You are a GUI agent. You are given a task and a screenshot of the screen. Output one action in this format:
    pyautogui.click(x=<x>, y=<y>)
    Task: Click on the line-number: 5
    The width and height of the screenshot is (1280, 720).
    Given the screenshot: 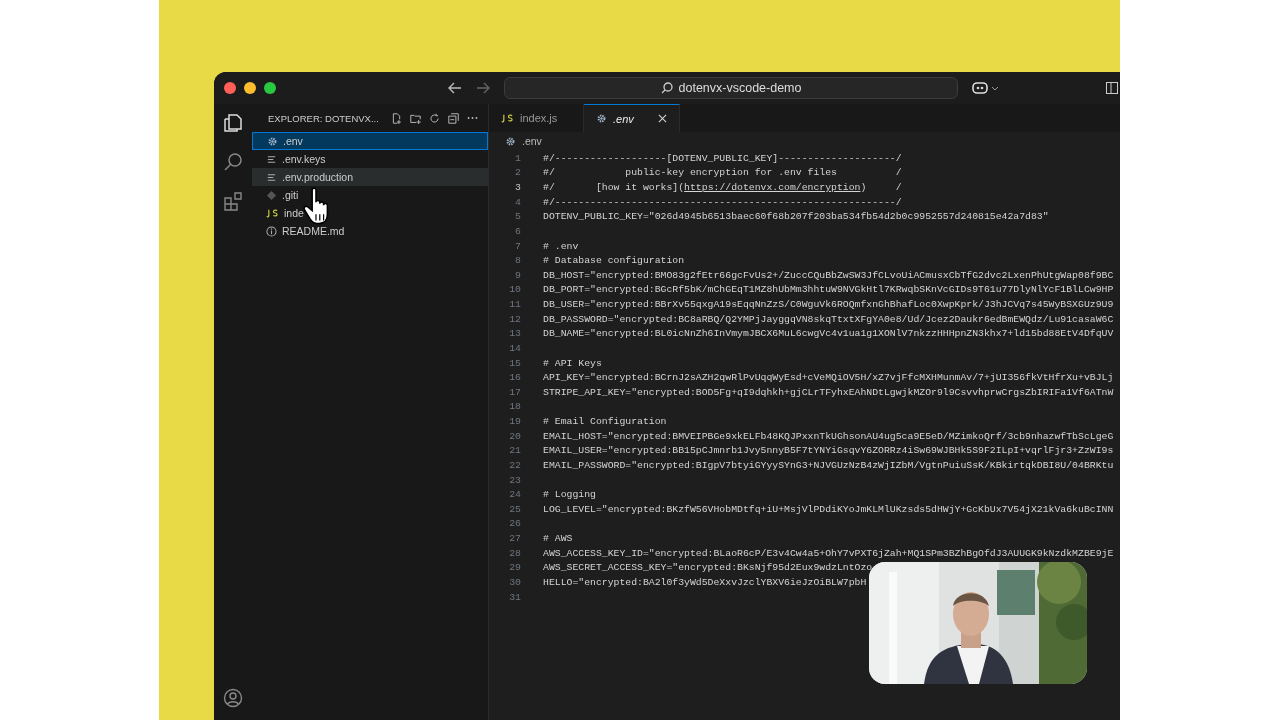 What is the action you would take?
    pyautogui.click(x=517, y=217)
    